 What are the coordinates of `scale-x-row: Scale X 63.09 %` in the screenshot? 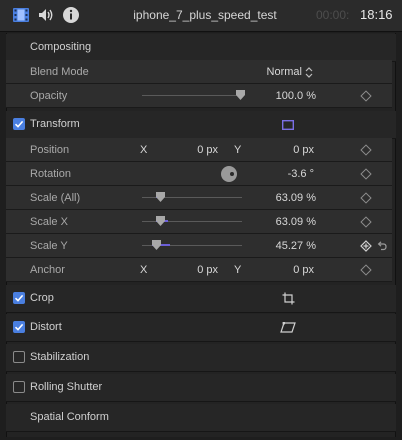 It's located at (199, 222).